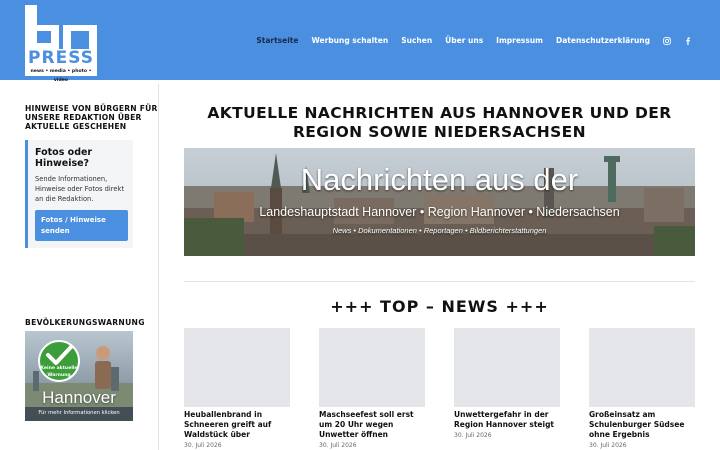  Describe the element at coordinates (79, 397) in the screenshot. I see `warning-city: Hannover` at that location.